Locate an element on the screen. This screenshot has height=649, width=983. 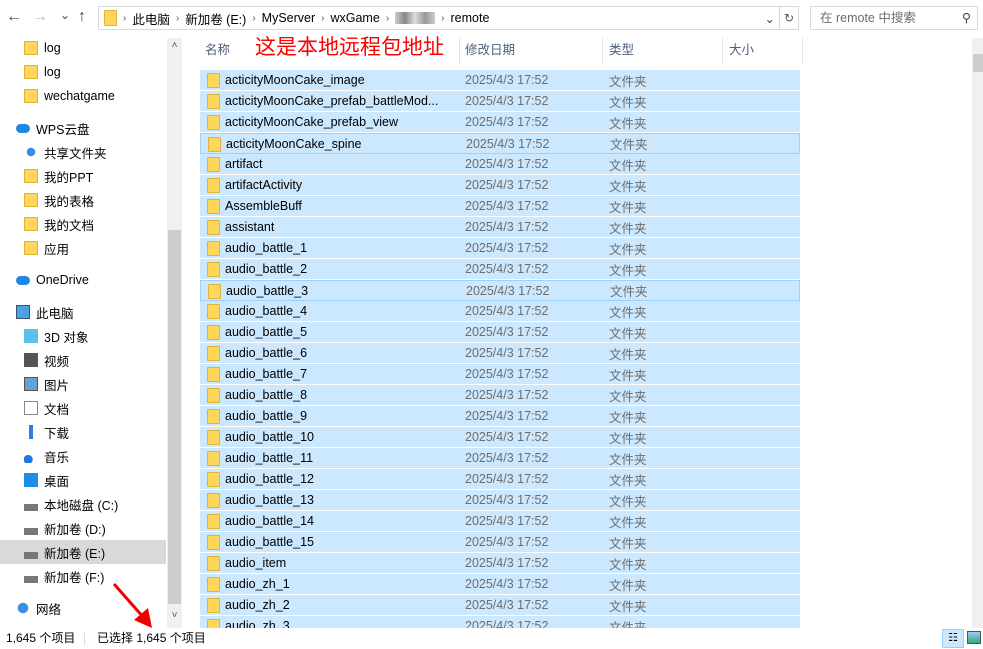
sidebar-scrollbar-thumb is located at coordinates (174, 417).